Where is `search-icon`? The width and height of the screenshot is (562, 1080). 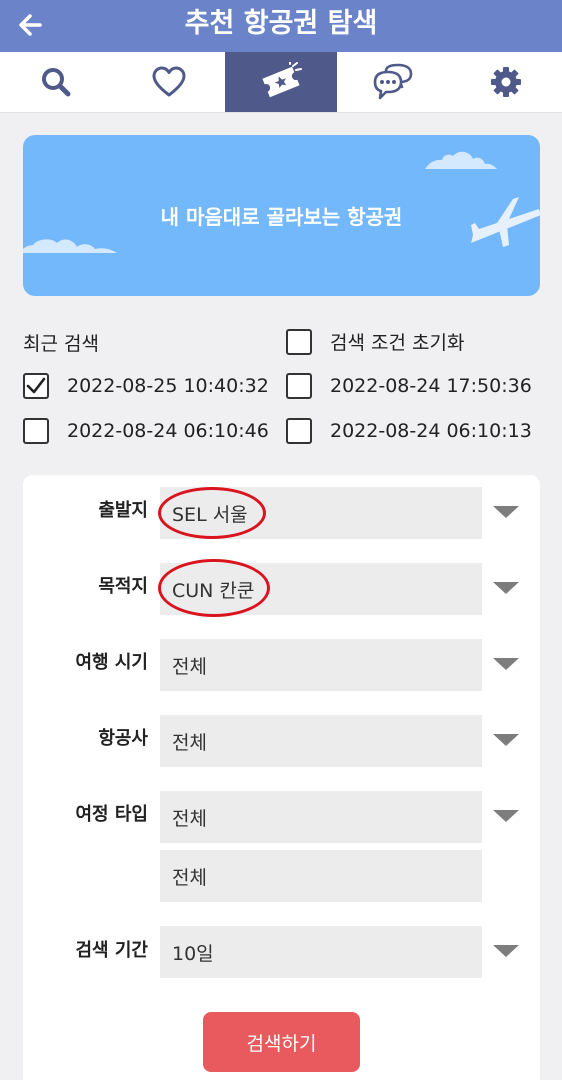 search-icon is located at coordinates (56, 82).